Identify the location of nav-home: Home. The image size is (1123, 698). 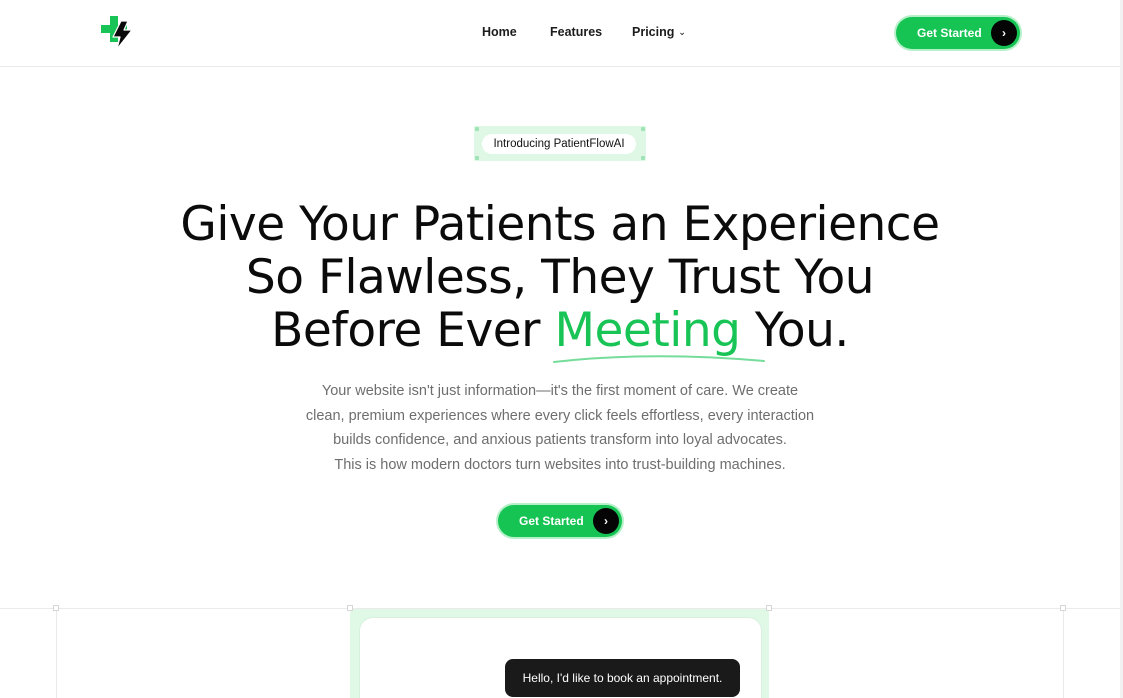
(499, 32).